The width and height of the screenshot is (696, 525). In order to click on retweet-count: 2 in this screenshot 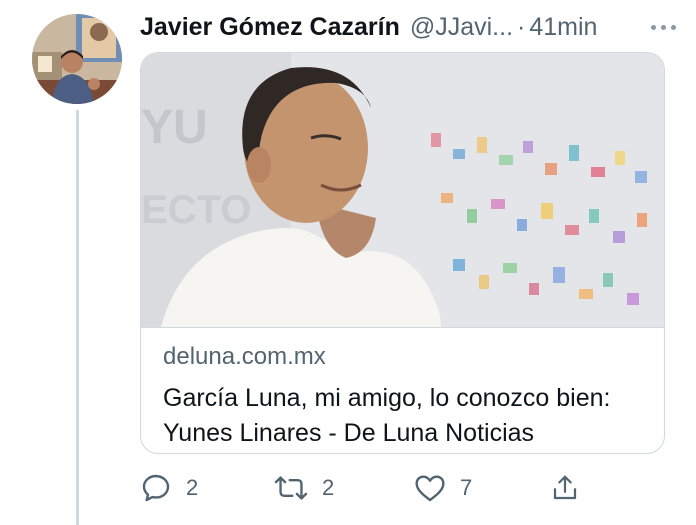, I will do `click(328, 487)`.